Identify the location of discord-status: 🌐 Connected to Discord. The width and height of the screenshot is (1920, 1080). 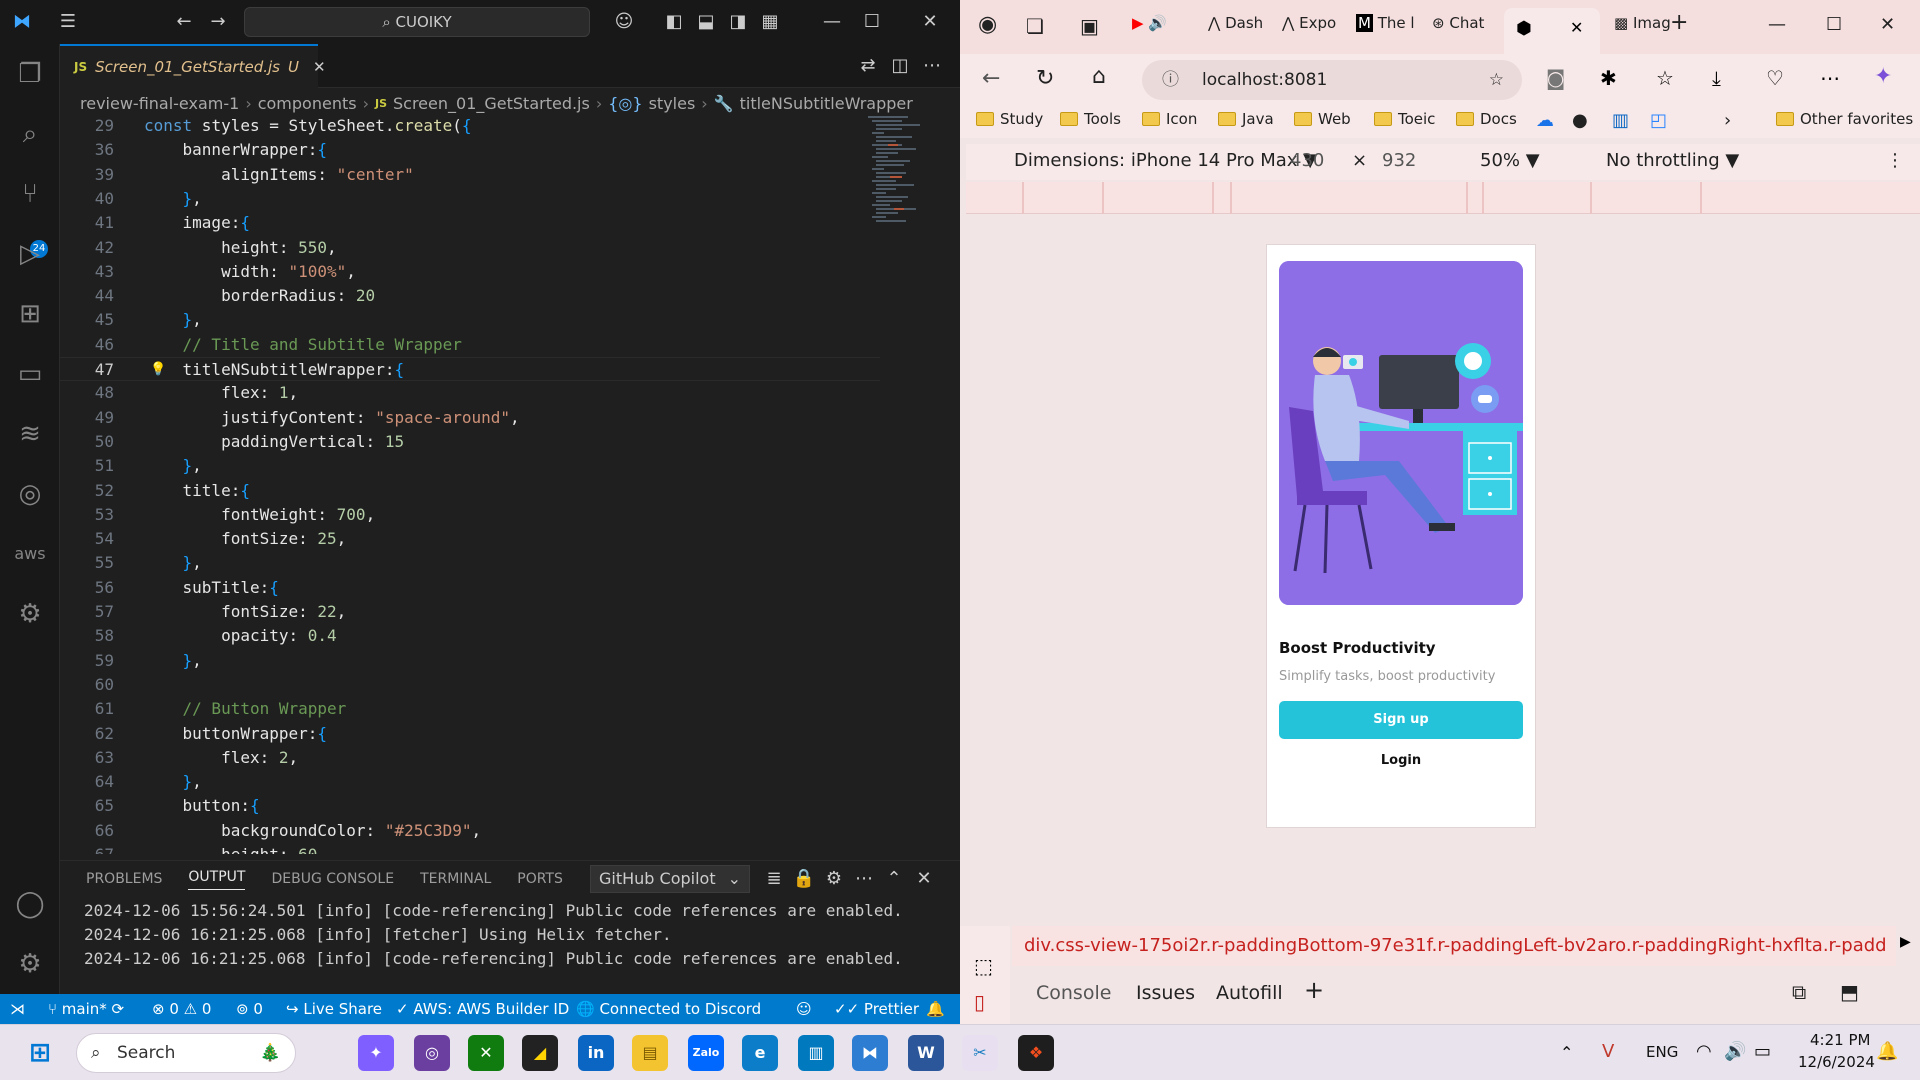
(668, 1009).